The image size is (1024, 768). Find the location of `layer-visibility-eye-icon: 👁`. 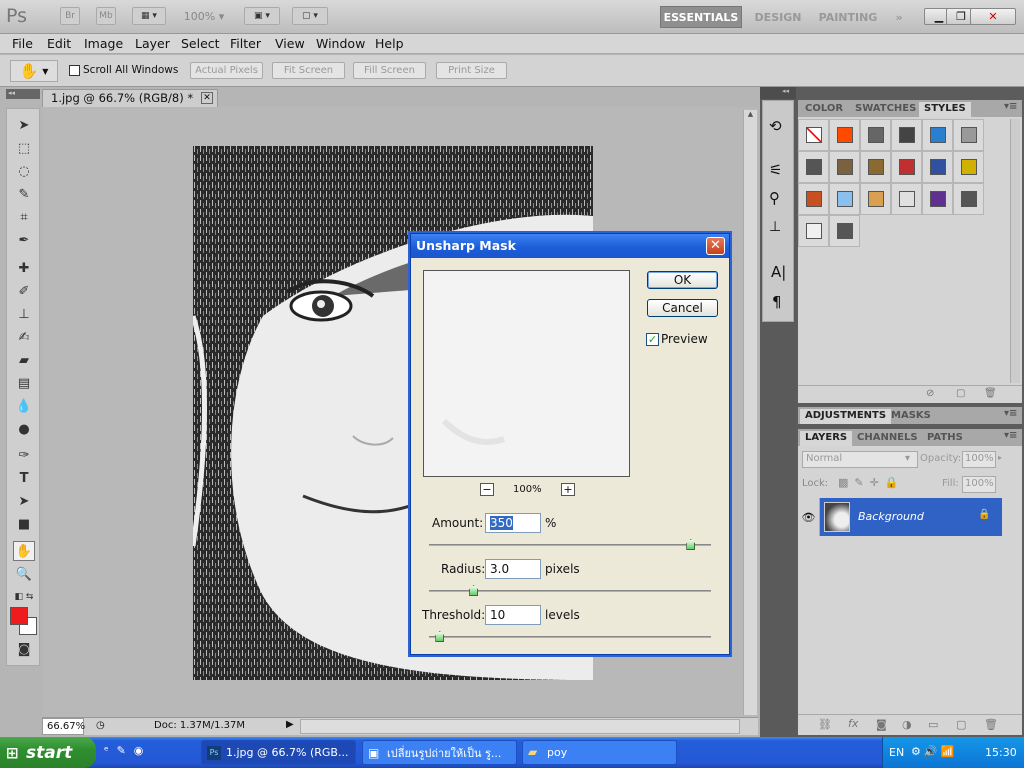

layer-visibility-eye-icon: 👁 is located at coordinates (809, 517).